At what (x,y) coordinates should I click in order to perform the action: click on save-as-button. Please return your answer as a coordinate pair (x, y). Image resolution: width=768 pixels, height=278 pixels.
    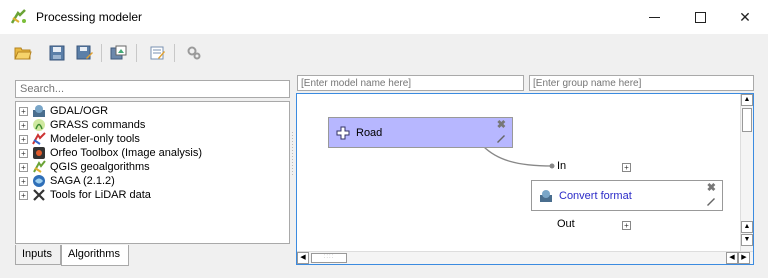
    Looking at the image, I should click on (85, 53).